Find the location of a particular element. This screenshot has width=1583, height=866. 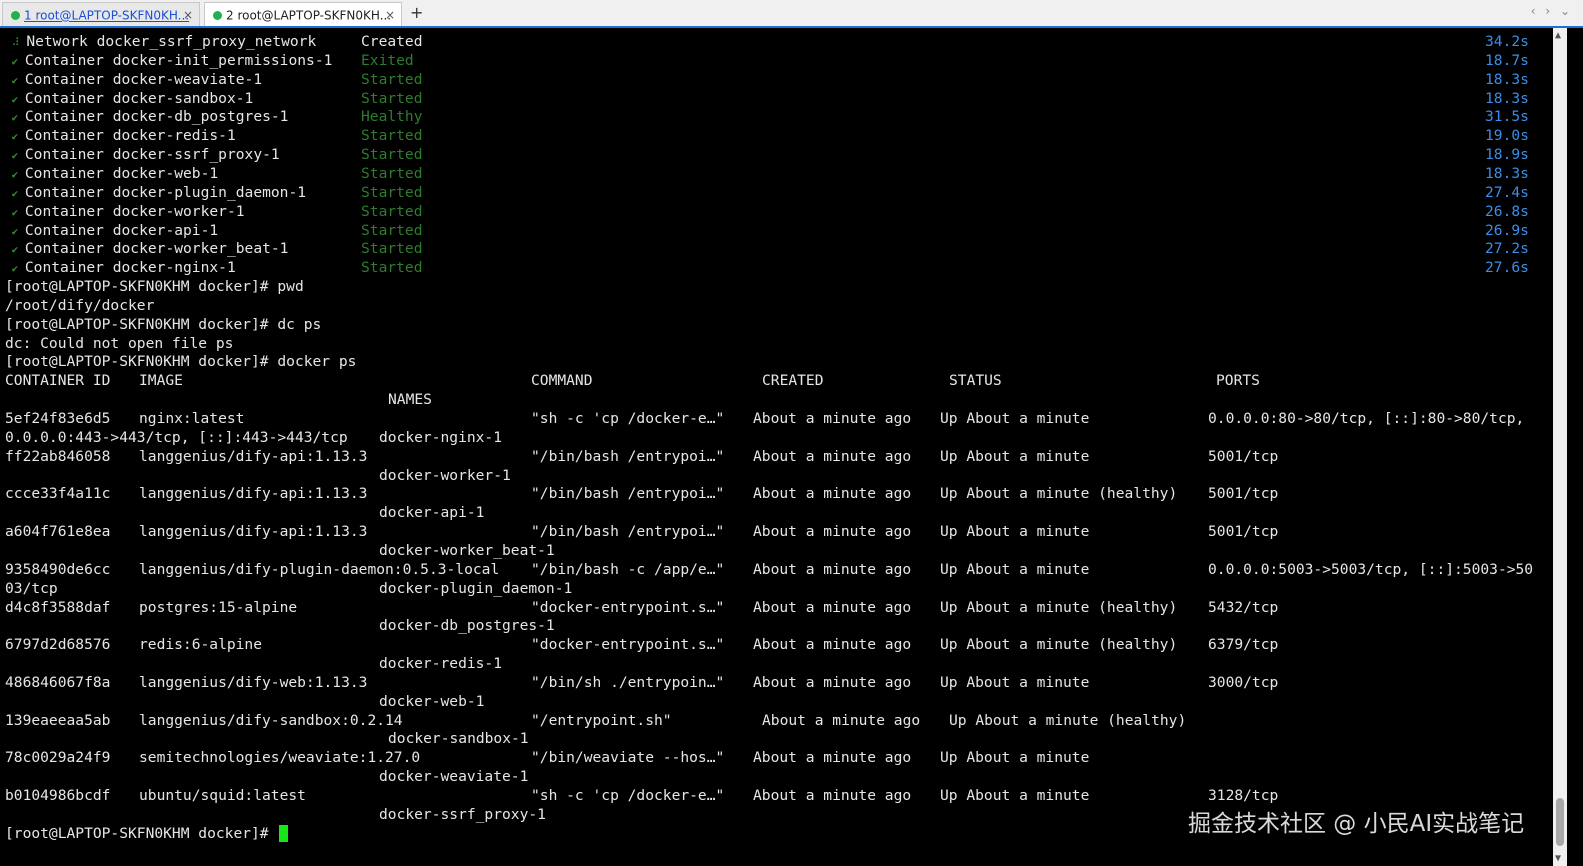

compose-progress-line: ✔ Container docker-weaviate-1 is located at coordinates (134, 79).